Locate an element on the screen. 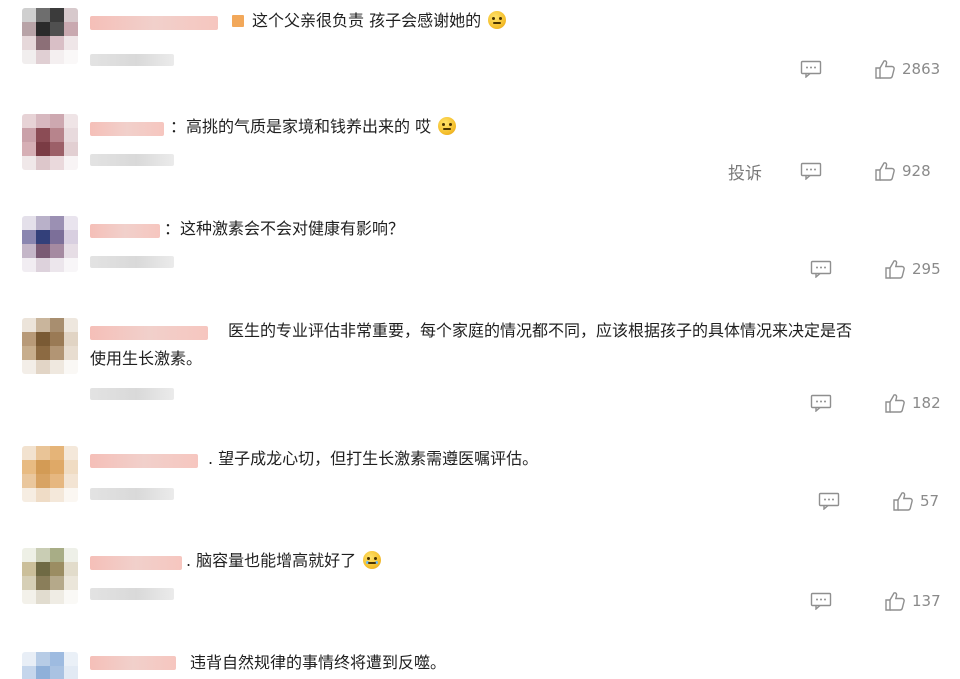 The image size is (960, 679). like-button: 295 is located at coordinates (912, 269).